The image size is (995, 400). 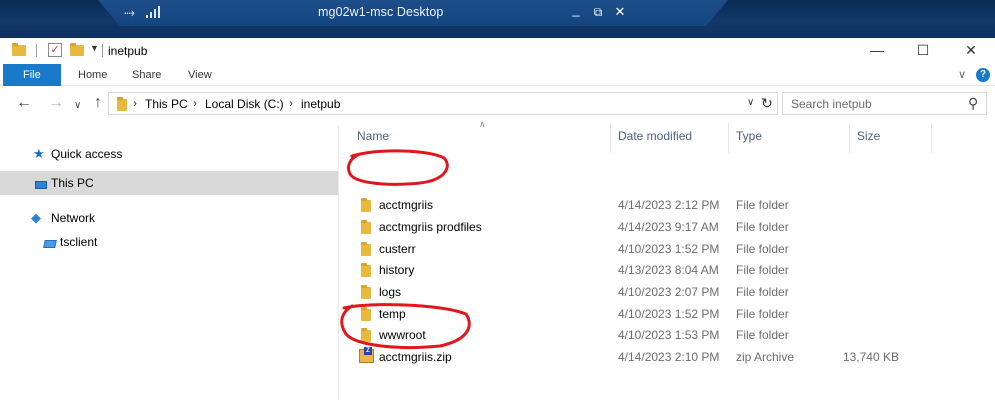 I want to click on file-date: 4/14/2023 2:12 PM, so click(x=669, y=205).